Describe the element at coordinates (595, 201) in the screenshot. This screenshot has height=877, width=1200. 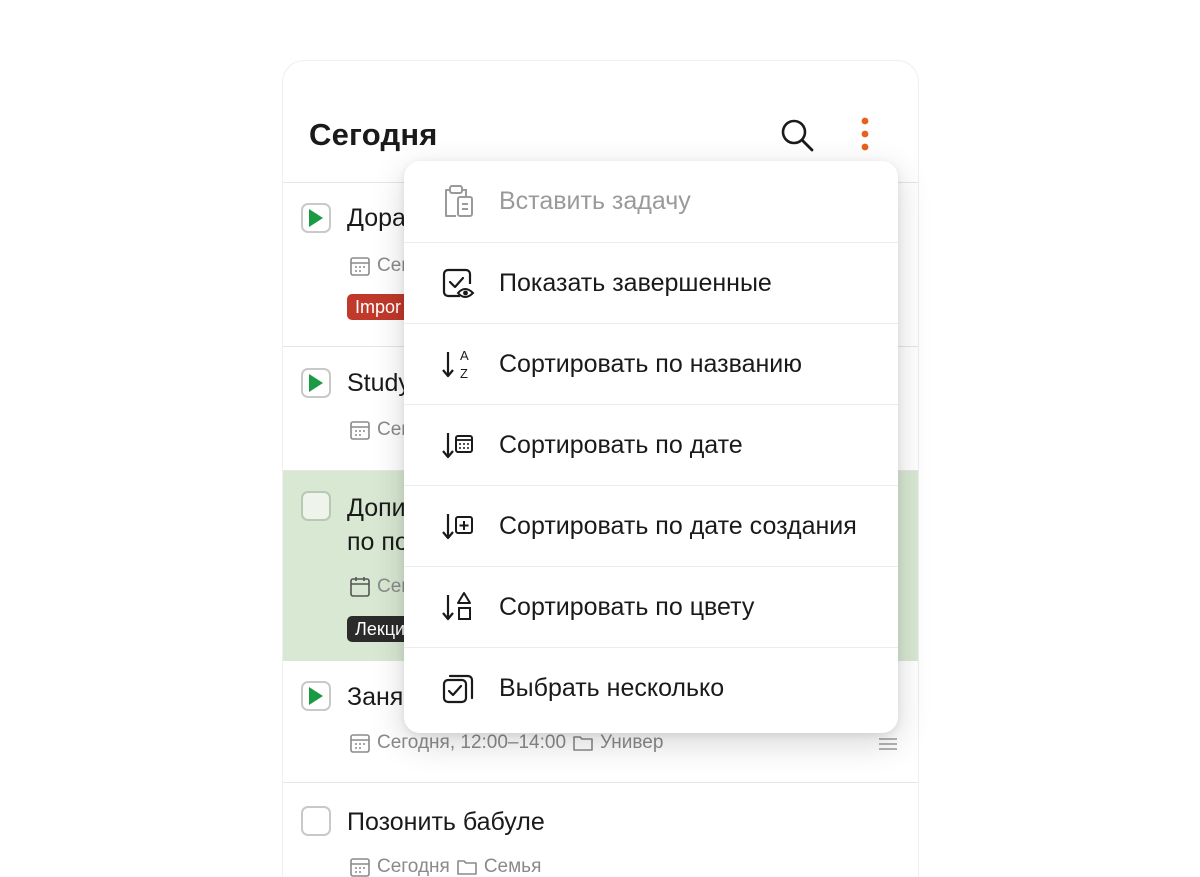
I see `menu-item-label: Вставить задачу` at that location.